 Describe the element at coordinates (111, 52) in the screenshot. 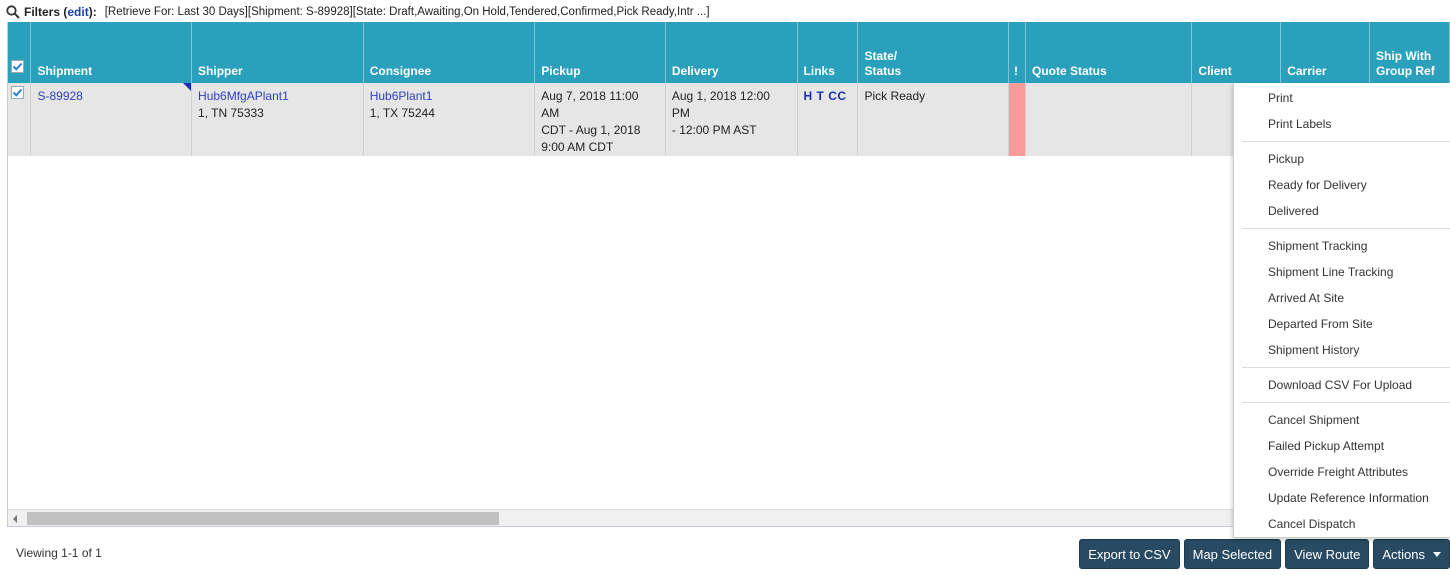

I see `column-header-shipment: Shipment` at that location.